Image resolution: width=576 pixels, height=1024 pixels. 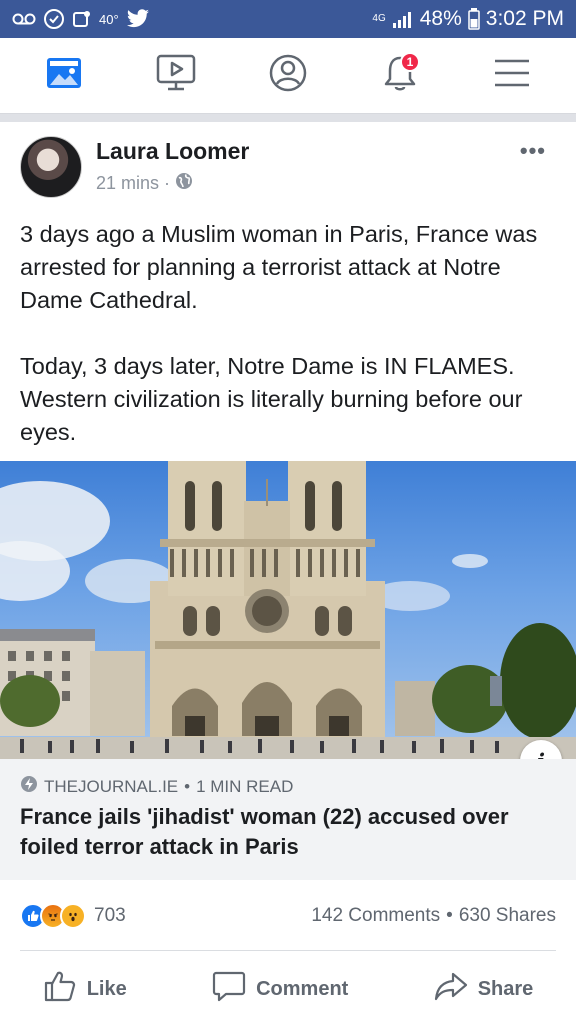 I want to click on post-time: 21 mins, so click(x=127, y=183).